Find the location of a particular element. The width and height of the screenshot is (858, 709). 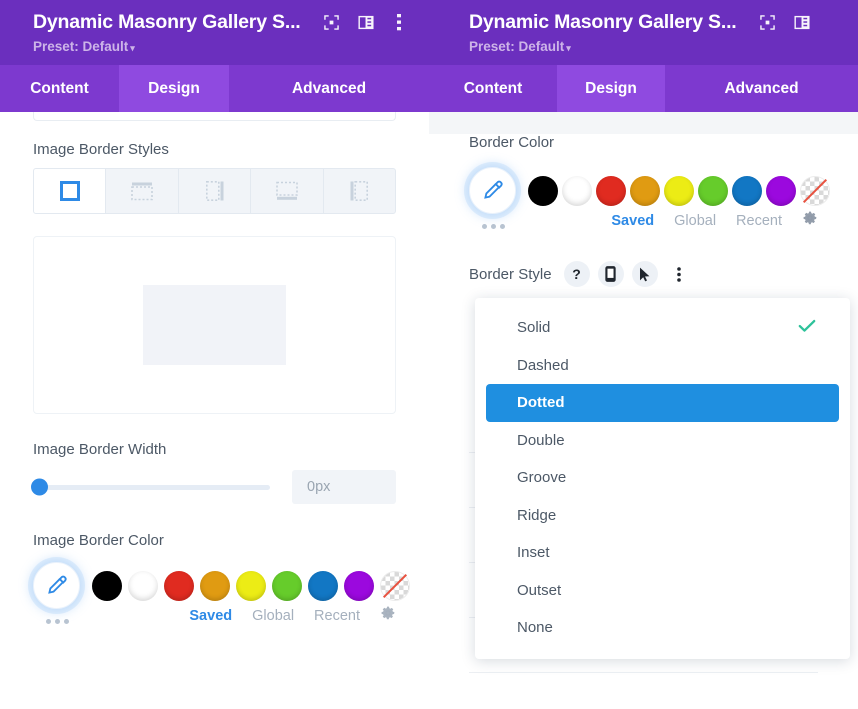

dropdown-option-solid: Solid is located at coordinates (662, 328).